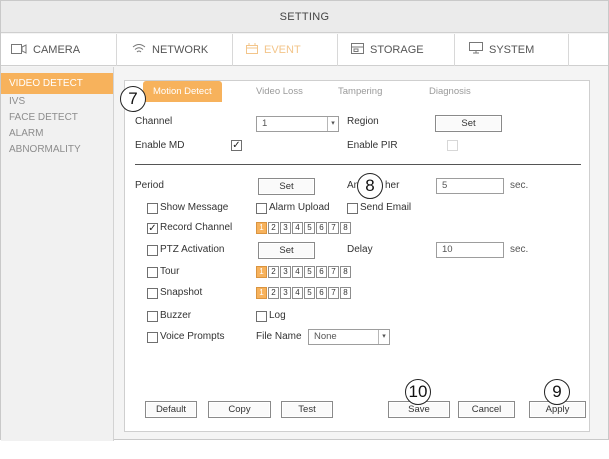  I want to click on show-message-checkbox, so click(152, 208).